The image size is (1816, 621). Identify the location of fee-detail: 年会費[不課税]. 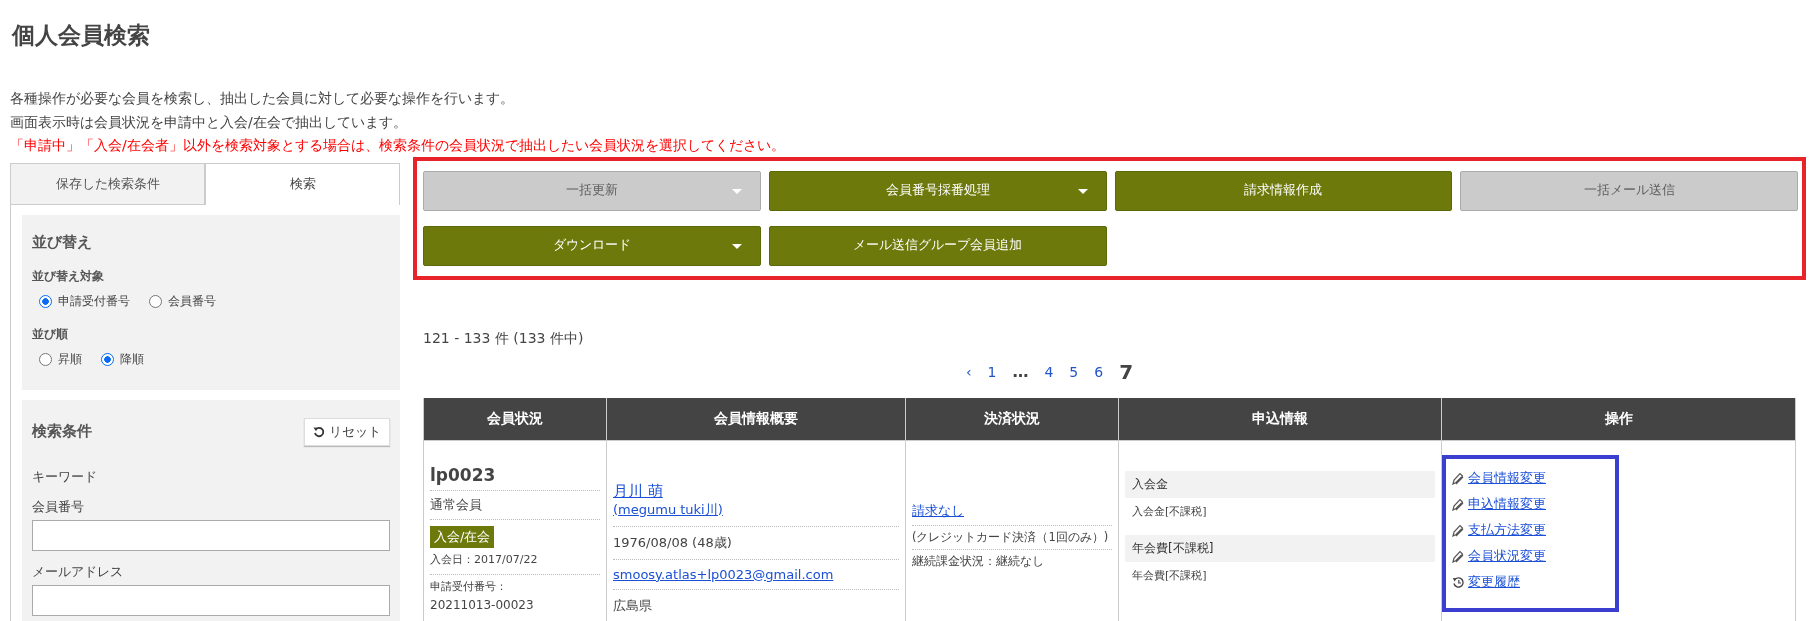
(1169, 575).